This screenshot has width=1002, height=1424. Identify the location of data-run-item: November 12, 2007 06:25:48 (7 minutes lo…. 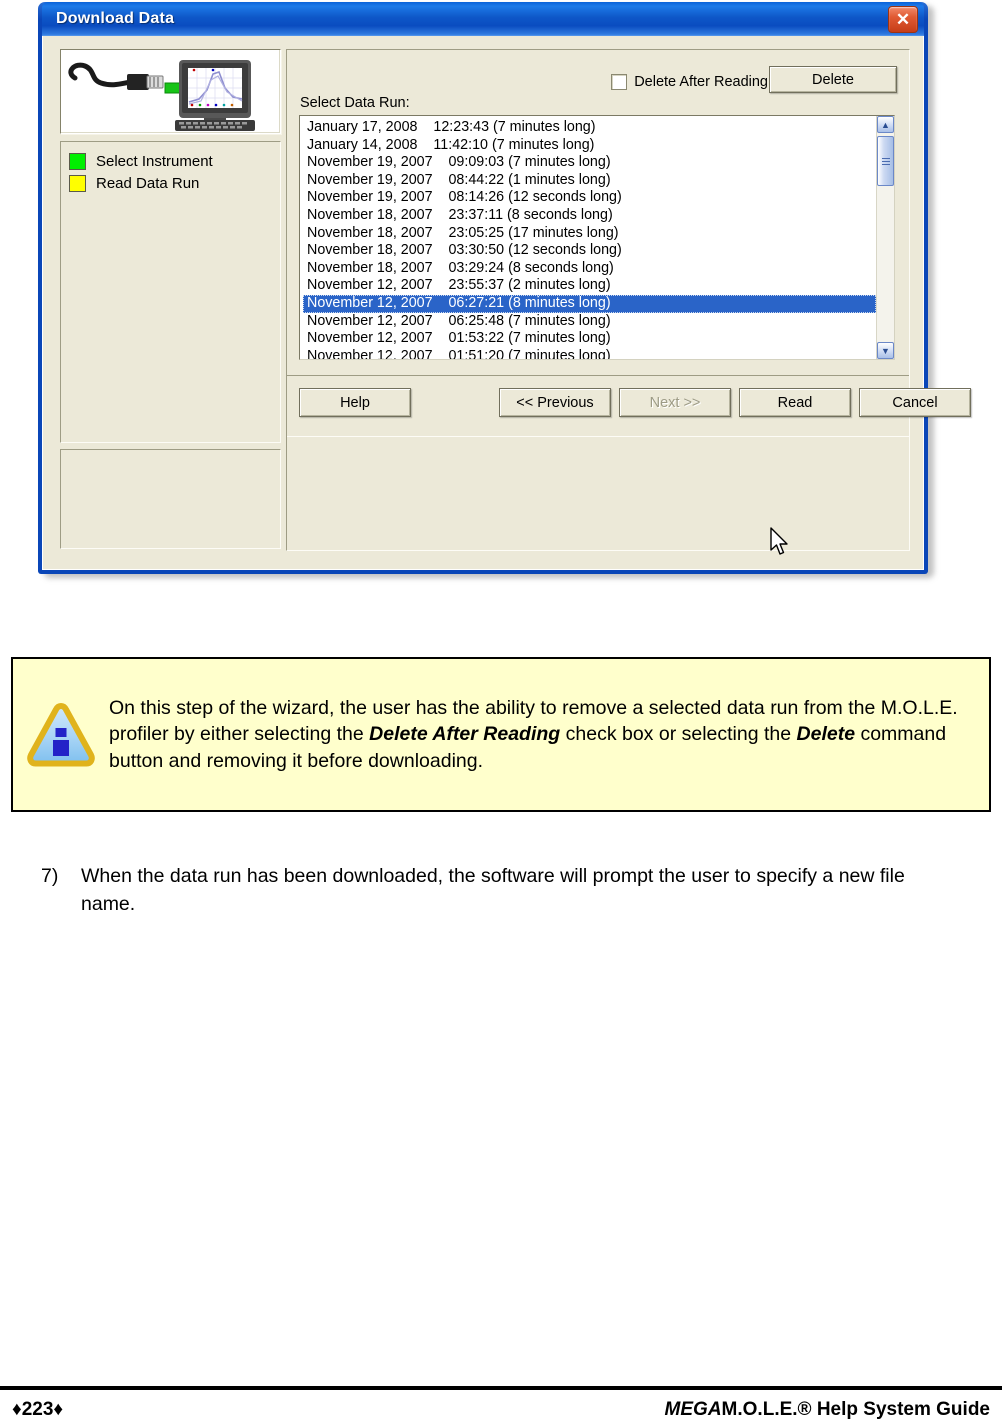
(589, 322).